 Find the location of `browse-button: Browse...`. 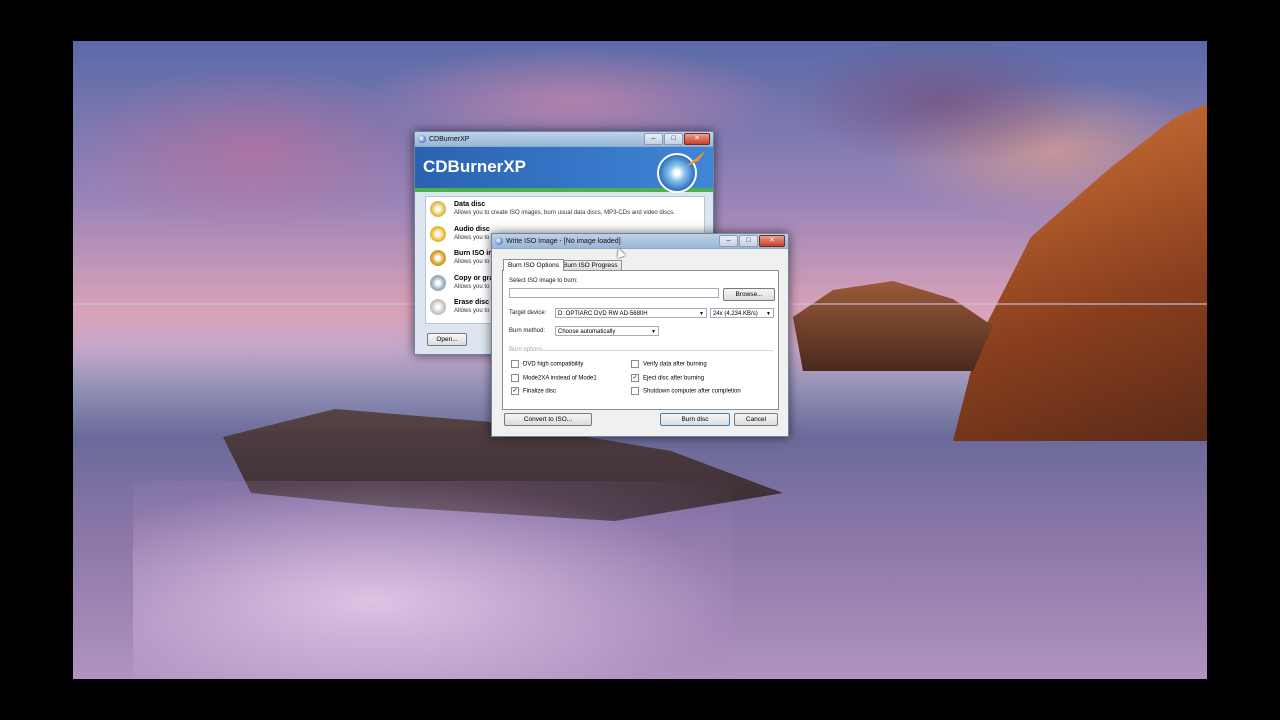

browse-button: Browse... is located at coordinates (749, 294).